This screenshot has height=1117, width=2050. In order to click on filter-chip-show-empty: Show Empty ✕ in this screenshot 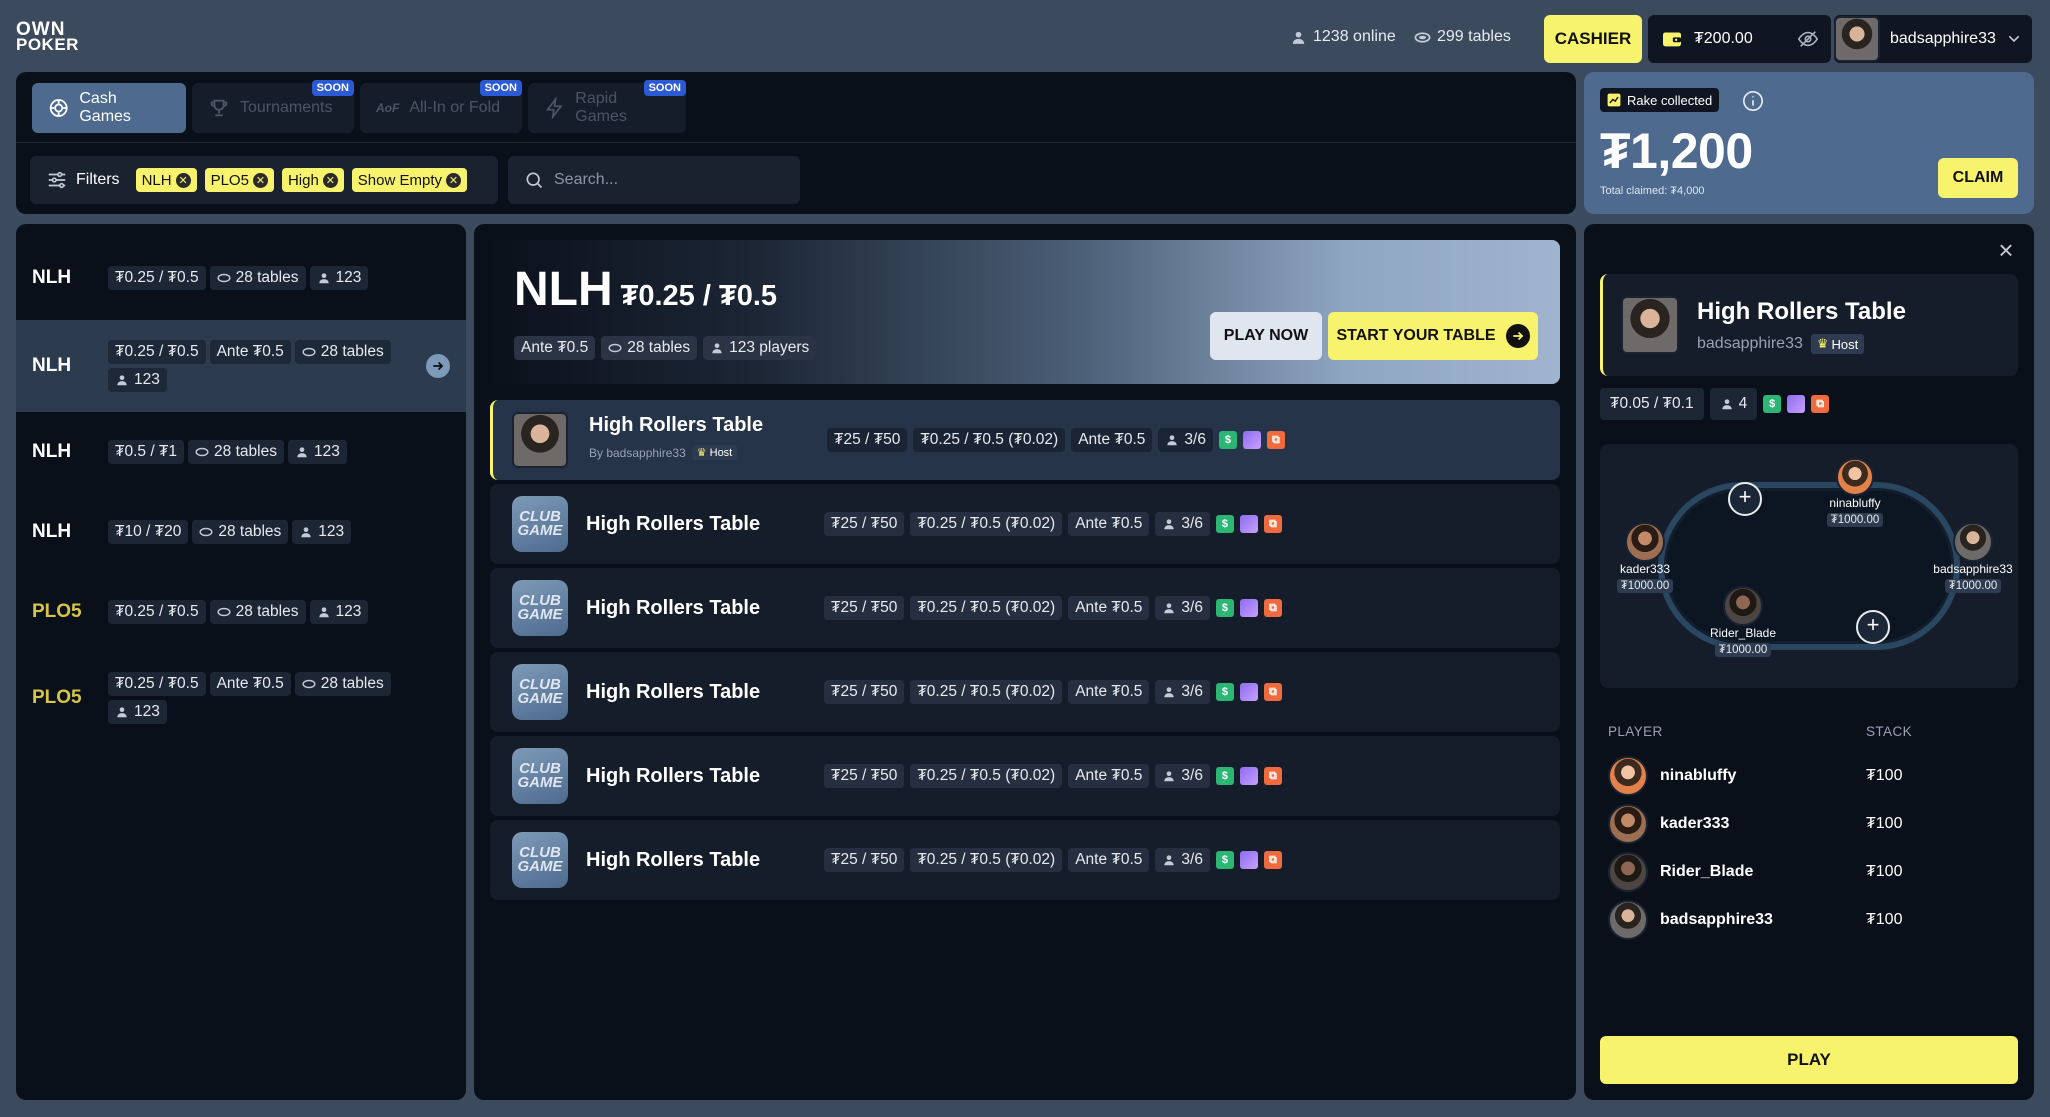, I will do `click(409, 180)`.